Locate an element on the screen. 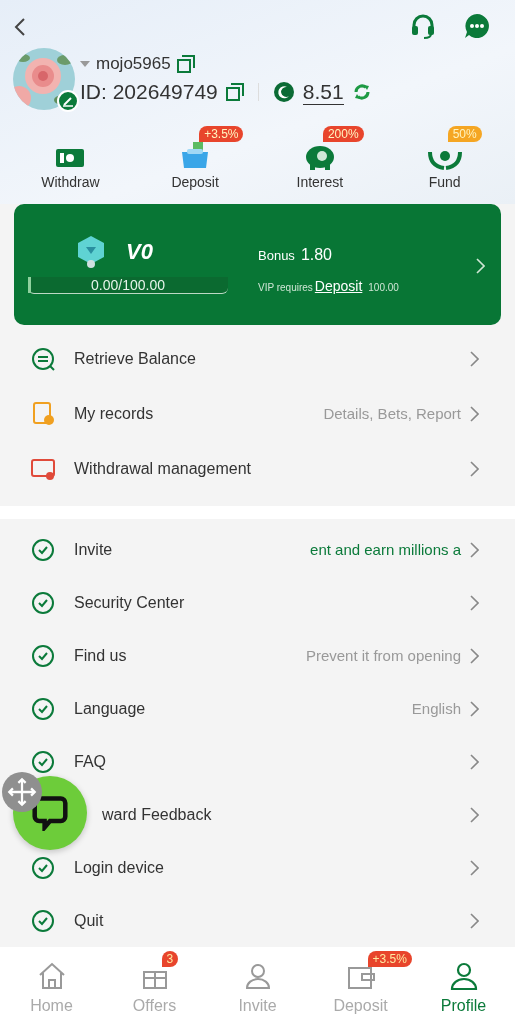 This screenshot has height=1024, width=515. requirement-amount: 100.00 is located at coordinates (383, 287).